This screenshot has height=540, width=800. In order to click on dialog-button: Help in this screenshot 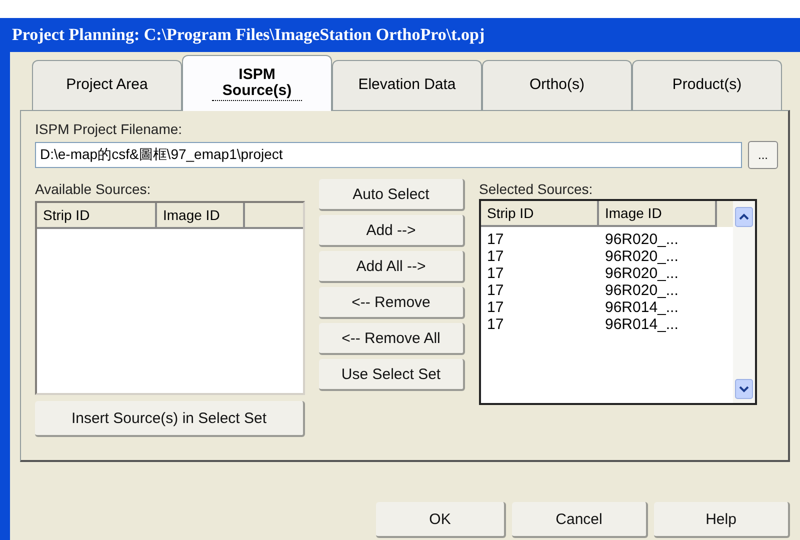, I will do `click(722, 520)`.